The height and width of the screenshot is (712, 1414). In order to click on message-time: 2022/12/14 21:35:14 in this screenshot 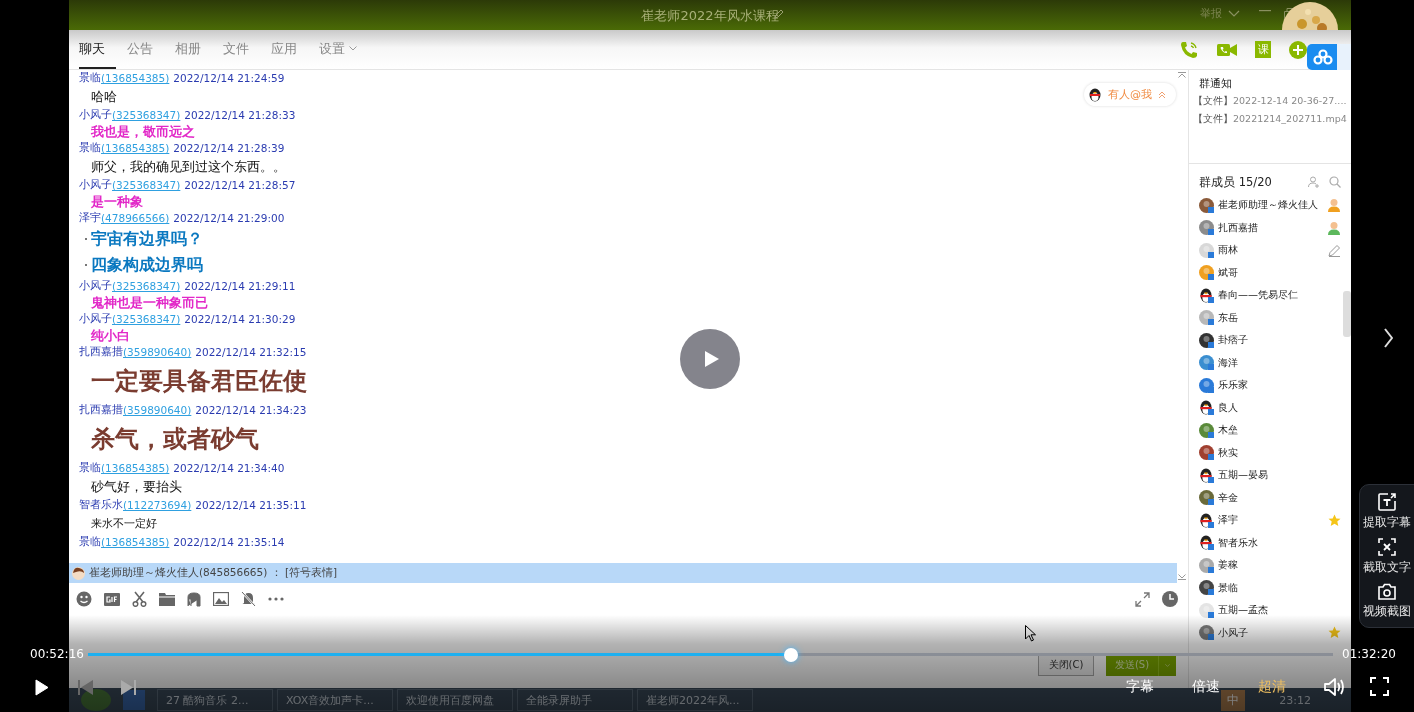, I will do `click(229, 542)`.